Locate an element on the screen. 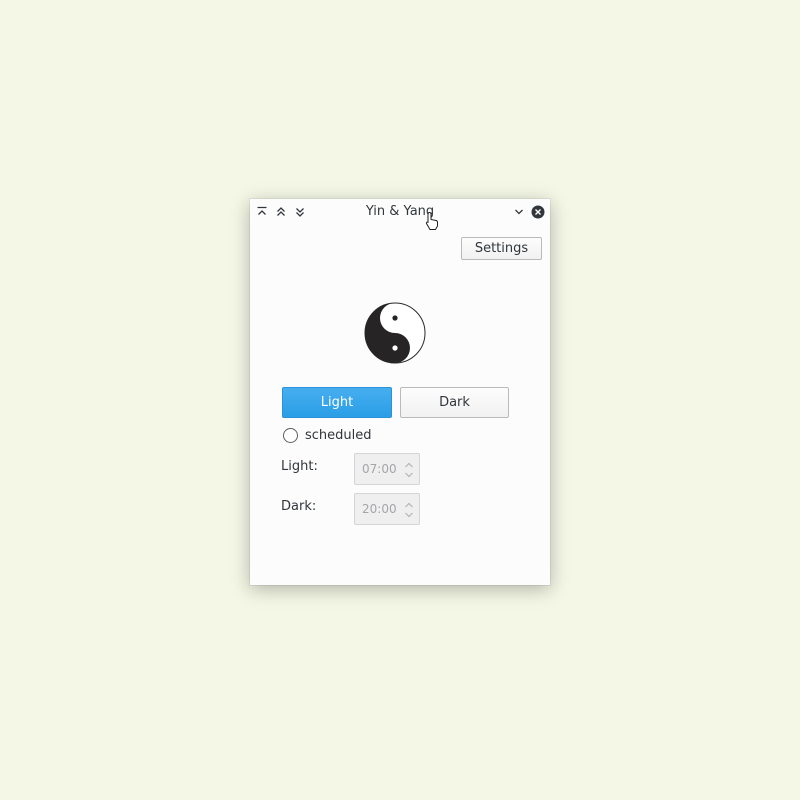 The image size is (800, 800). dark-time-label: Dark: is located at coordinates (299, 506).